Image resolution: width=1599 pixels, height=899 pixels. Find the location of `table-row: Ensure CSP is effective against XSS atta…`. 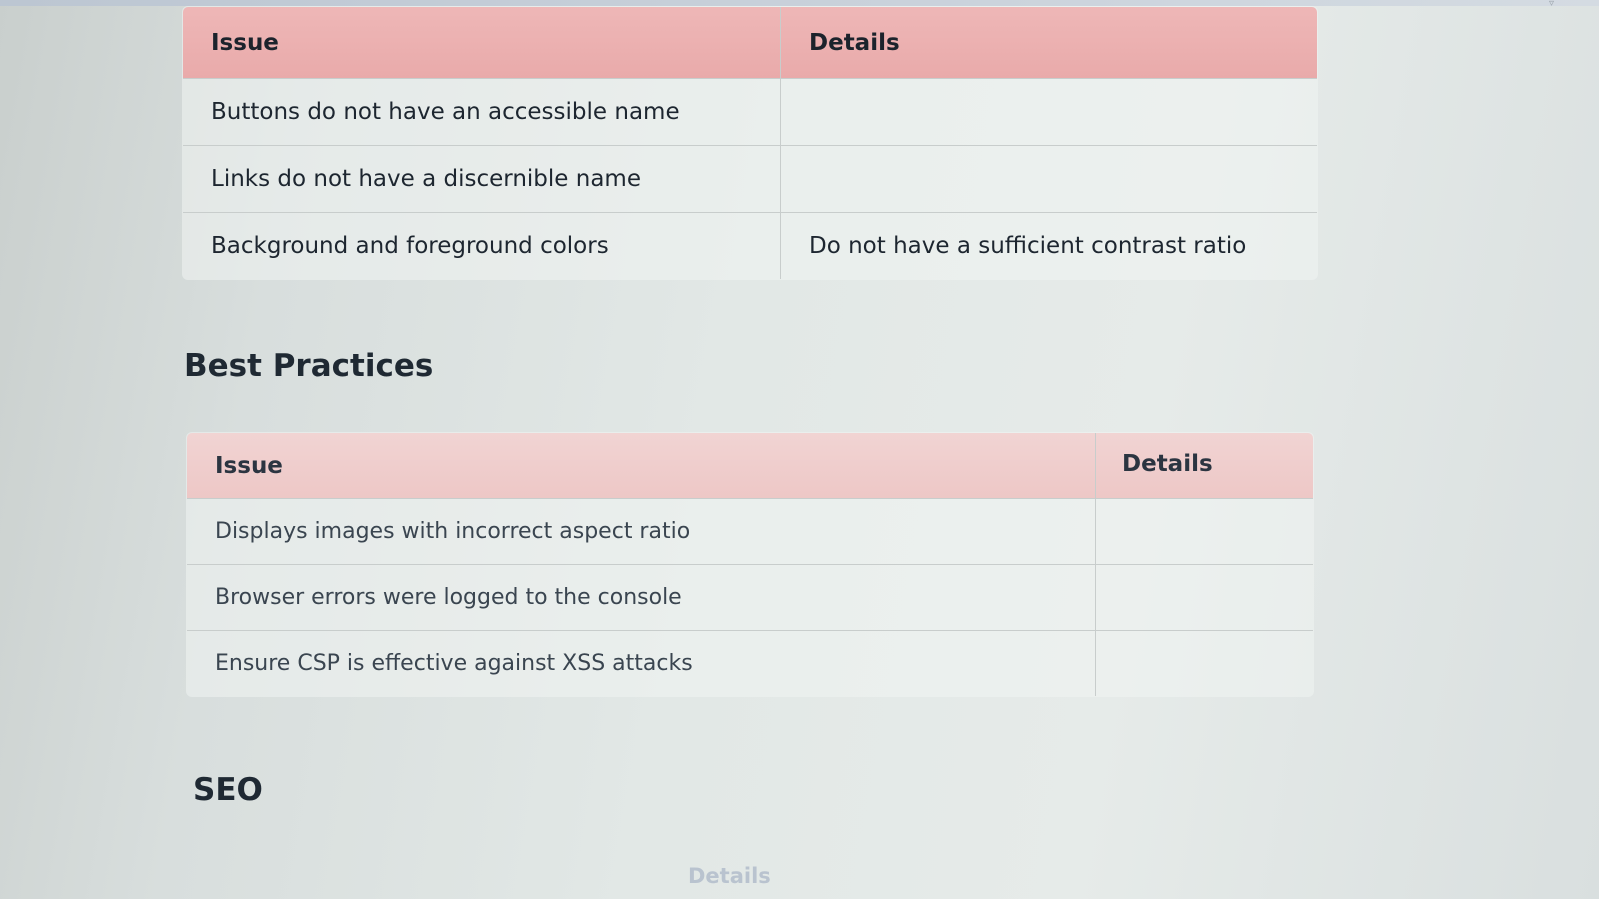

table-row: Ensure CSP is effective against XSS atta… is located at coordinates (750, 663).